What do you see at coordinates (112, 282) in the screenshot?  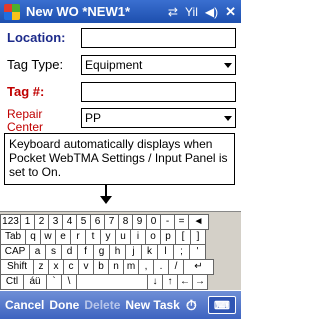 I see `space-key` at bounding box center [112, 282].